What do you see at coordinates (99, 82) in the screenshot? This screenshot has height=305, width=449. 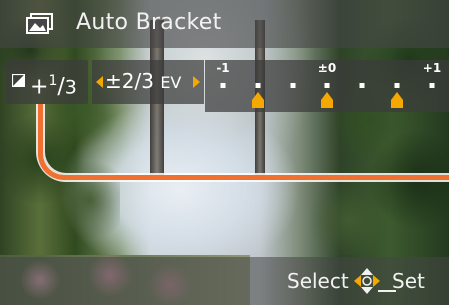 I see `arrow-left-icon` at bounding box center [99, 82].